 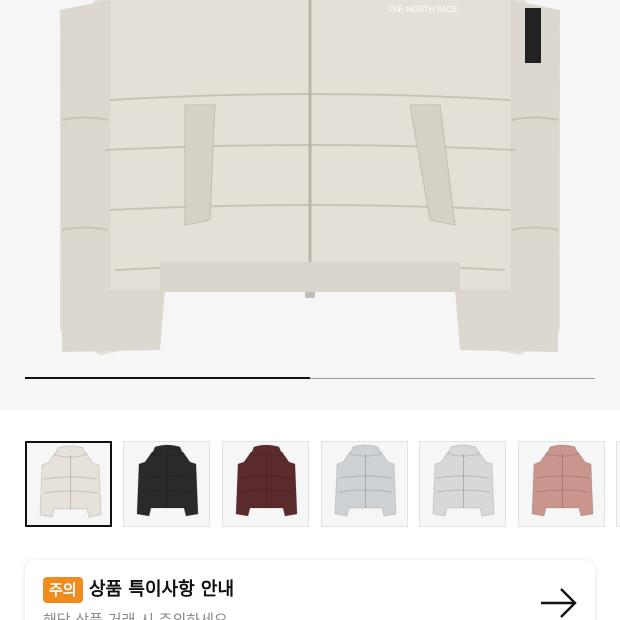 I want to click on thumbnail-burgundy, so click(x=265, y=484).